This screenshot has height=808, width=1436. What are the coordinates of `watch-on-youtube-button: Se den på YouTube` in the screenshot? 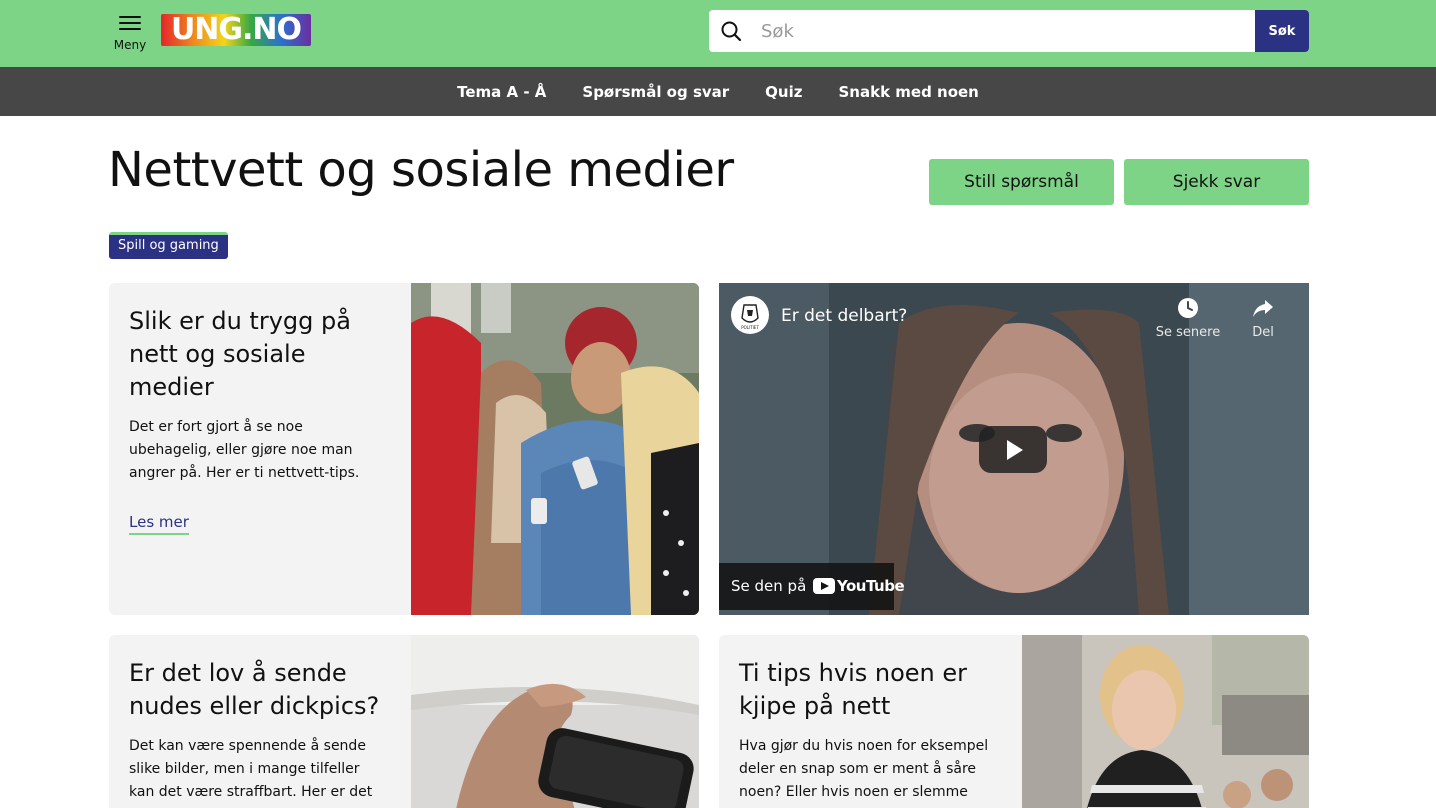 It's located at (812, 586).